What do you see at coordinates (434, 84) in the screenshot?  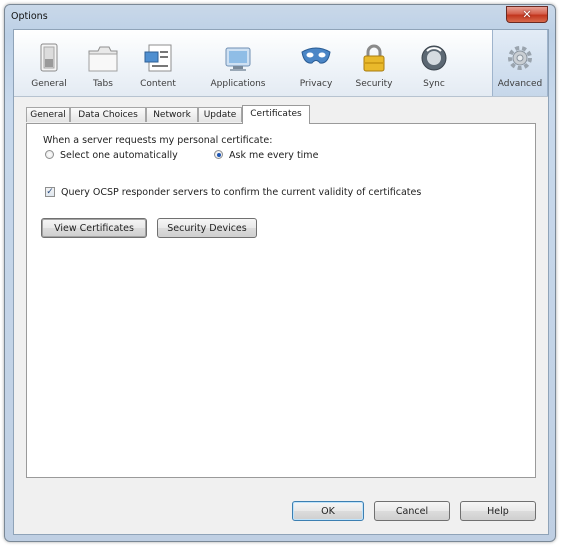 I see `pane-label: Sync` at bounding box center [434, 84].